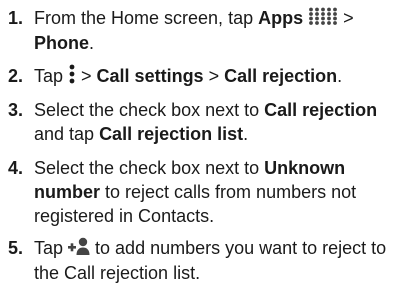  I want to click on apps-label: Apps, so click(281, 18).